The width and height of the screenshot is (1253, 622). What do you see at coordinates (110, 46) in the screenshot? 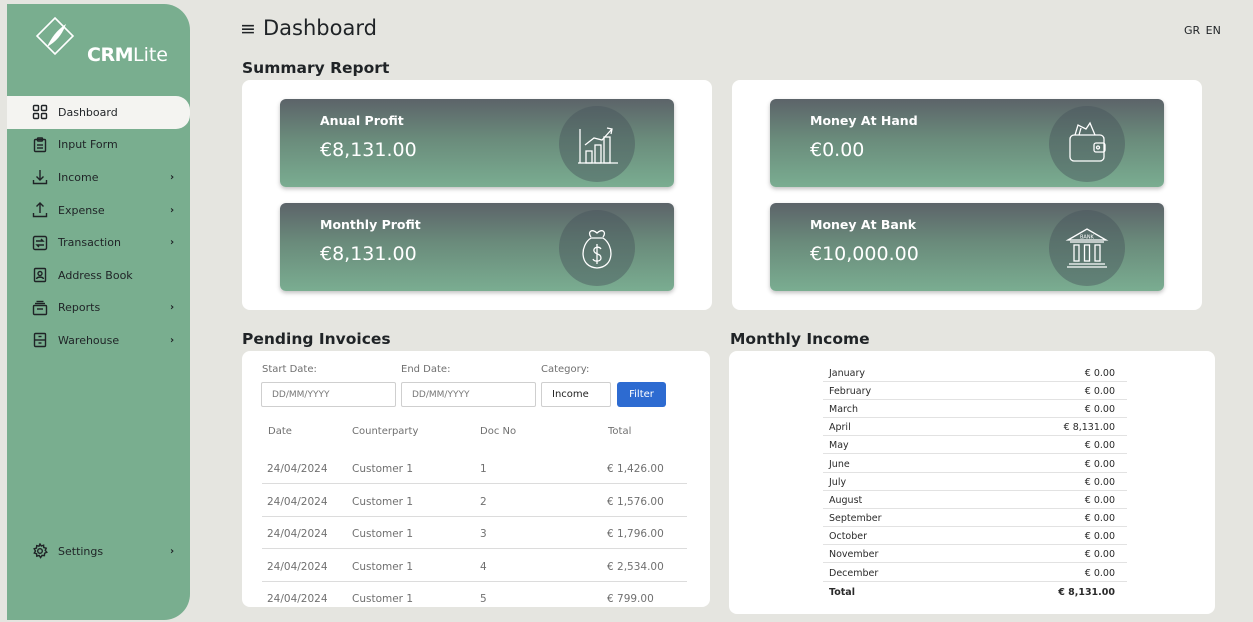
I see `logo: CRMLite` at bounding box center [110, 46].